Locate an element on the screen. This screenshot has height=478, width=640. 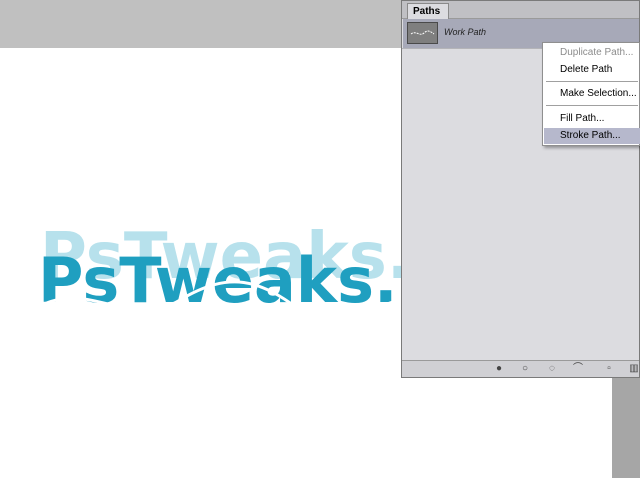
fill-path-icon: ● is located at coordinates (499, 369).